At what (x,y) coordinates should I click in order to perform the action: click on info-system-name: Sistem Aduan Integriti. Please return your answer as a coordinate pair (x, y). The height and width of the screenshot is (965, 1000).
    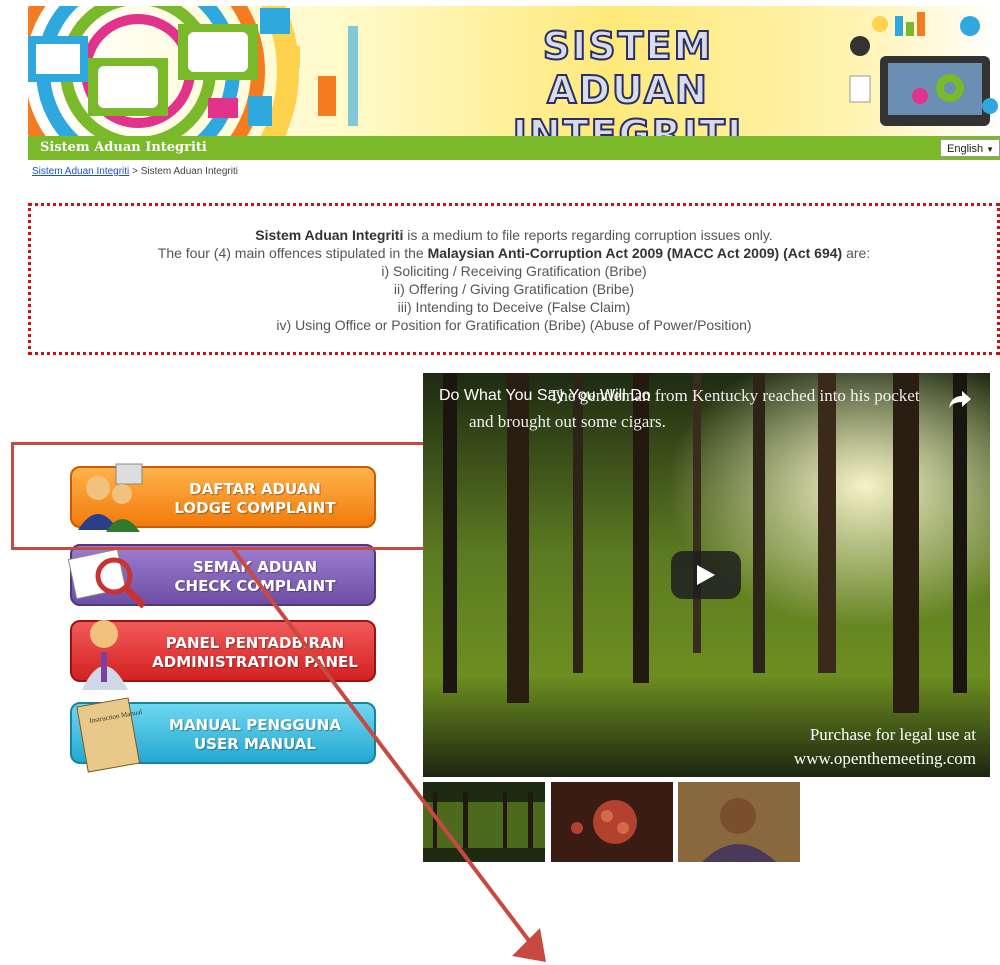
    Looking at the image, I should click on (329, 235).